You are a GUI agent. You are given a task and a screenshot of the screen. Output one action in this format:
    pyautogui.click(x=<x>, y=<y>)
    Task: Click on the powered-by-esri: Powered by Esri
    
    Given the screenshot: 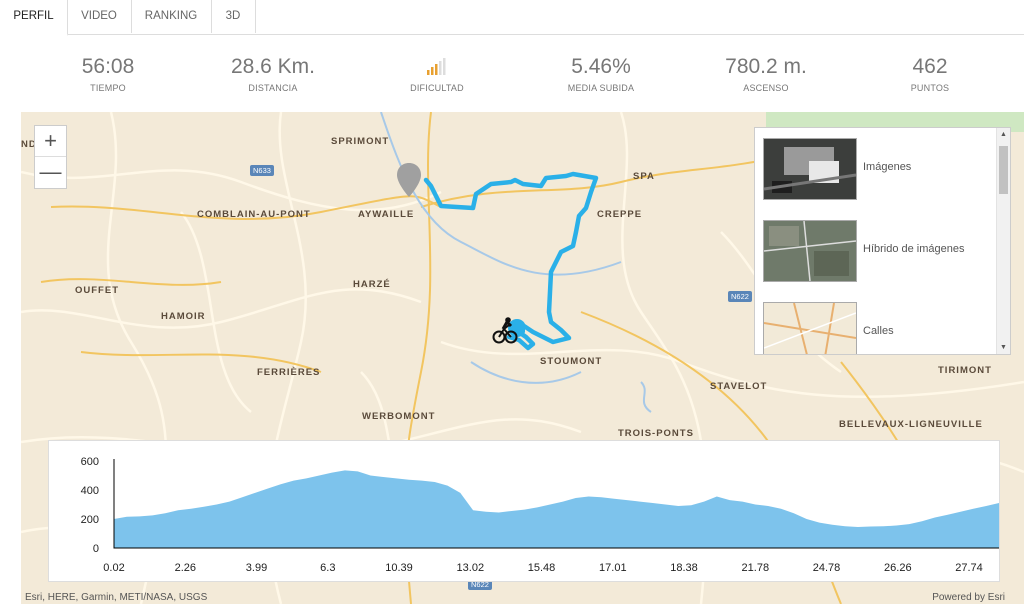 What is the action you would take?
    pyautogui.click(x=968, y=597)
    